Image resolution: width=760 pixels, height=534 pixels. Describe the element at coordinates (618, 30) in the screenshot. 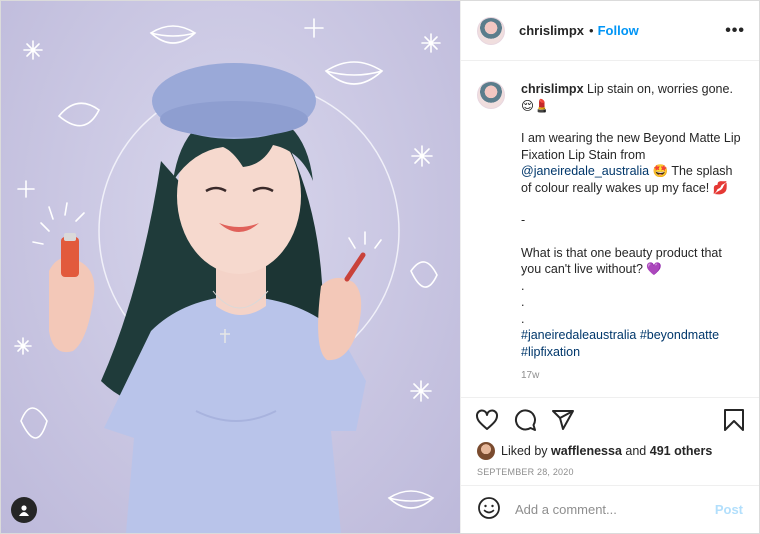

I see `follow-button: Follow` at that location.